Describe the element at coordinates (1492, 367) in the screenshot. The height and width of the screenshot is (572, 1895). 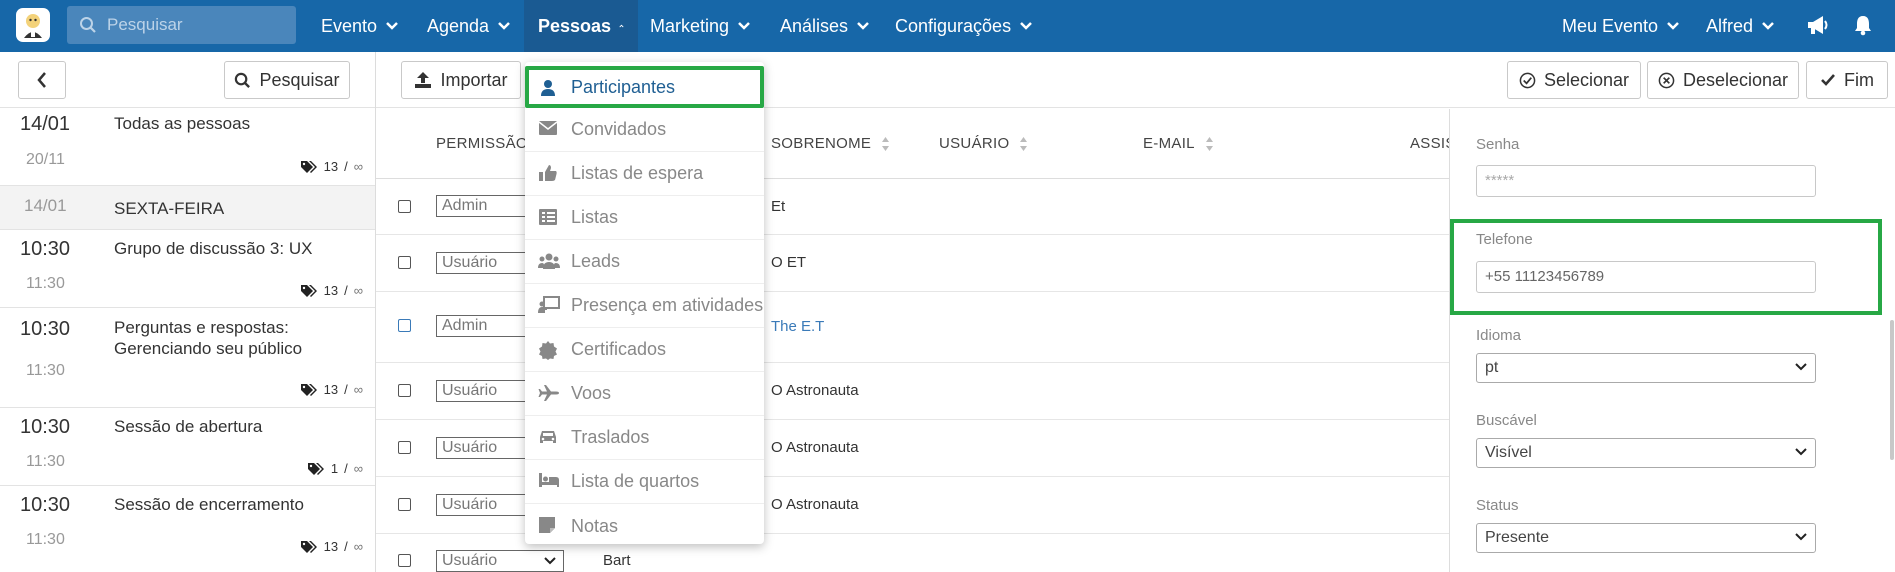
I see `language-value: pt` at that location.